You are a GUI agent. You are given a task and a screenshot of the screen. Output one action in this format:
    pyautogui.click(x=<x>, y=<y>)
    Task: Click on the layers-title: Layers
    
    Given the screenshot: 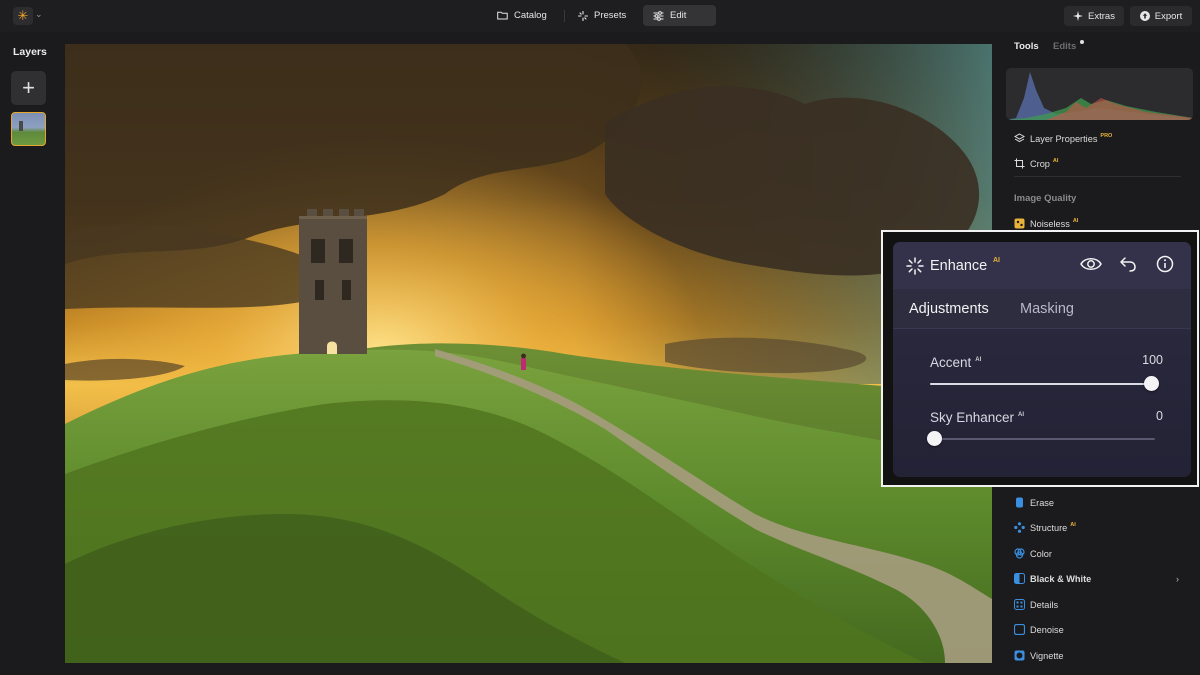 What is the action you would take?
    pyautogui.click(x=30, y=52)
    